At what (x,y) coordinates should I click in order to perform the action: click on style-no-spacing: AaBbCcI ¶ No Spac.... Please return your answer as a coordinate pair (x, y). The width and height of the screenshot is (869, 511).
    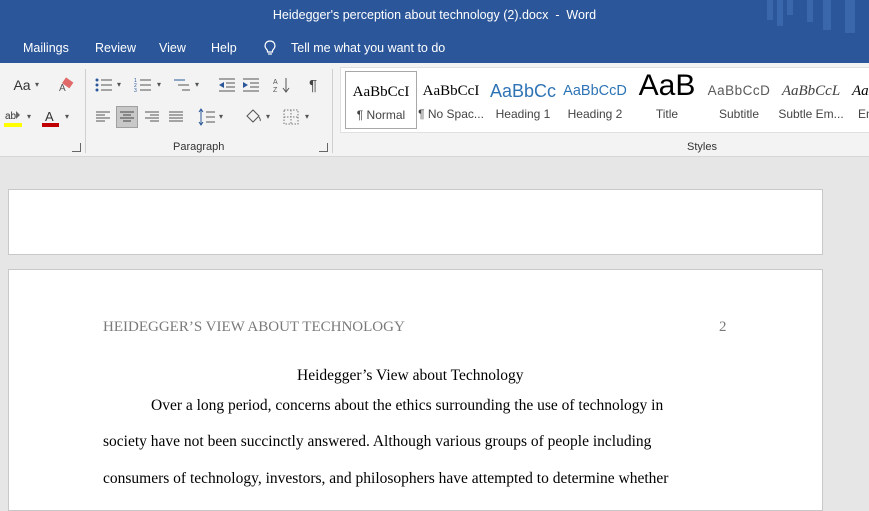
    Looking at the image, I should click on (451, 99).